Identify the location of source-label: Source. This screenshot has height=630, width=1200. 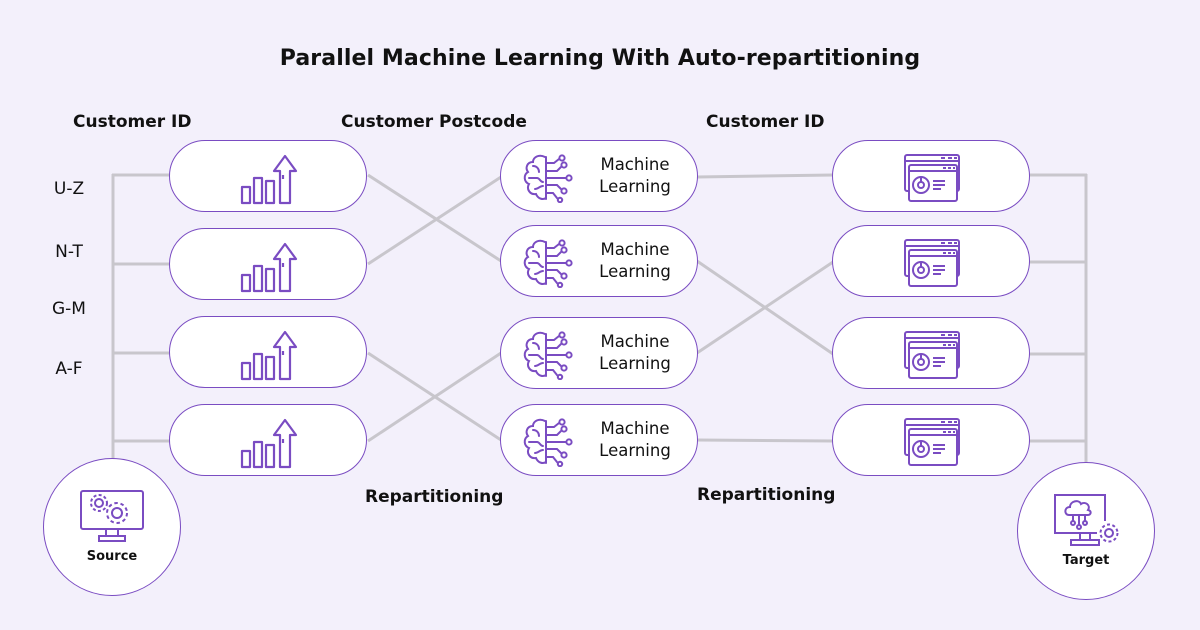
(112, 556).